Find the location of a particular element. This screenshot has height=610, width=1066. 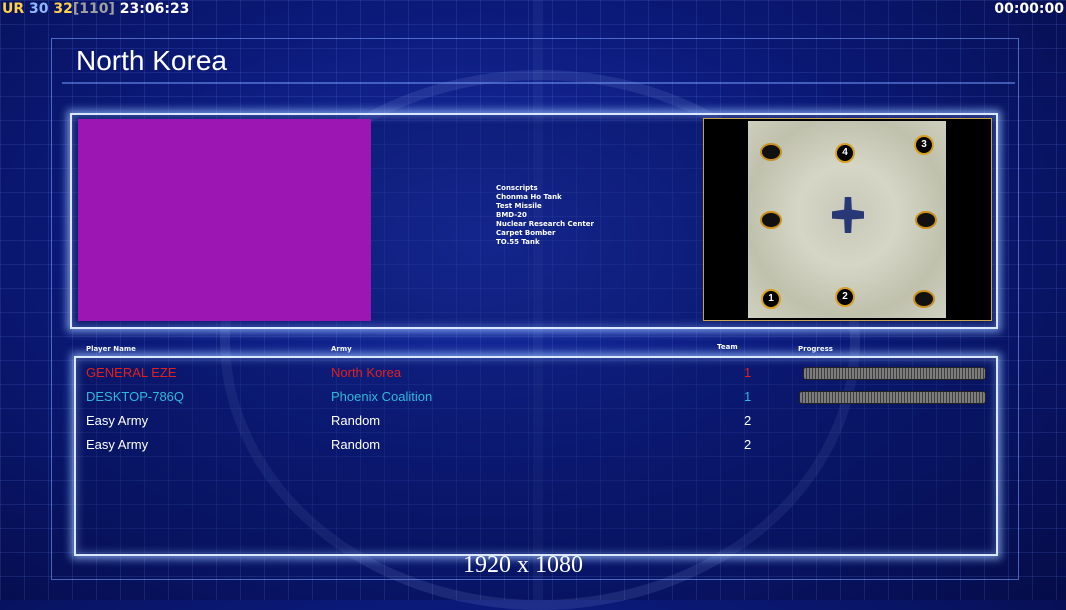

start-position-marker: 2 is located at coordinates (845, 297).